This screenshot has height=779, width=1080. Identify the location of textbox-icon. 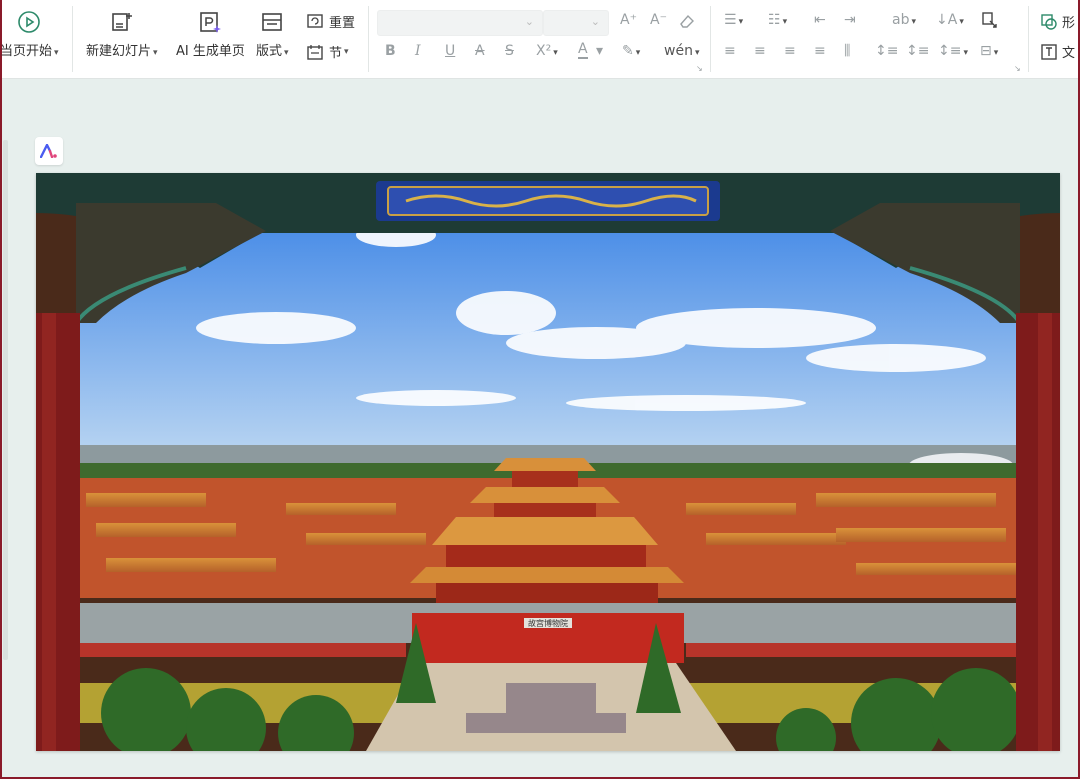
(1049, 51).